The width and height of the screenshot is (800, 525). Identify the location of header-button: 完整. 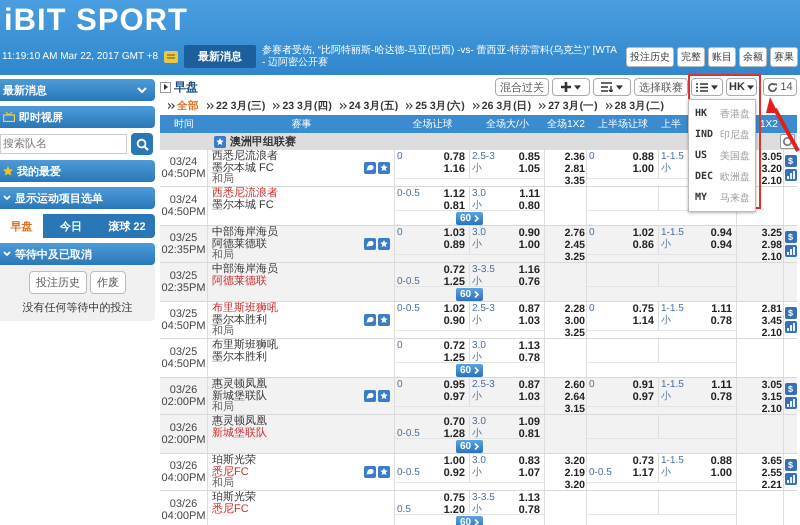
(691, 56).